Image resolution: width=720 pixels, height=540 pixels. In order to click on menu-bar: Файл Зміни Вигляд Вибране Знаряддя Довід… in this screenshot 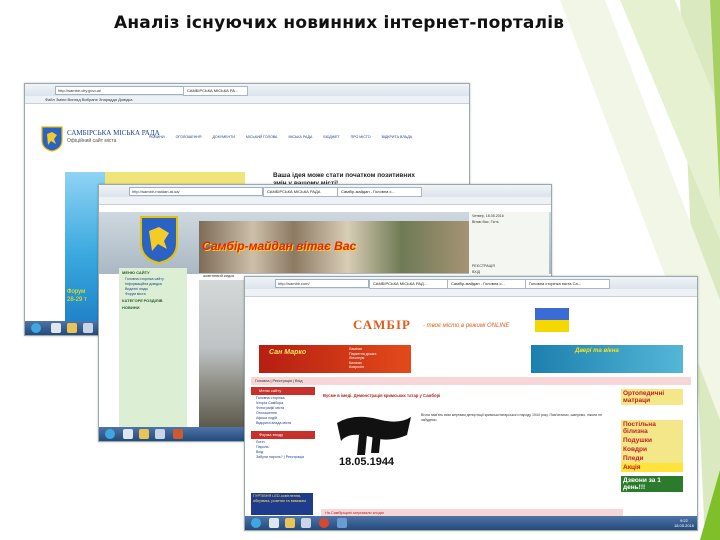, I will do `click(247, 100)`.